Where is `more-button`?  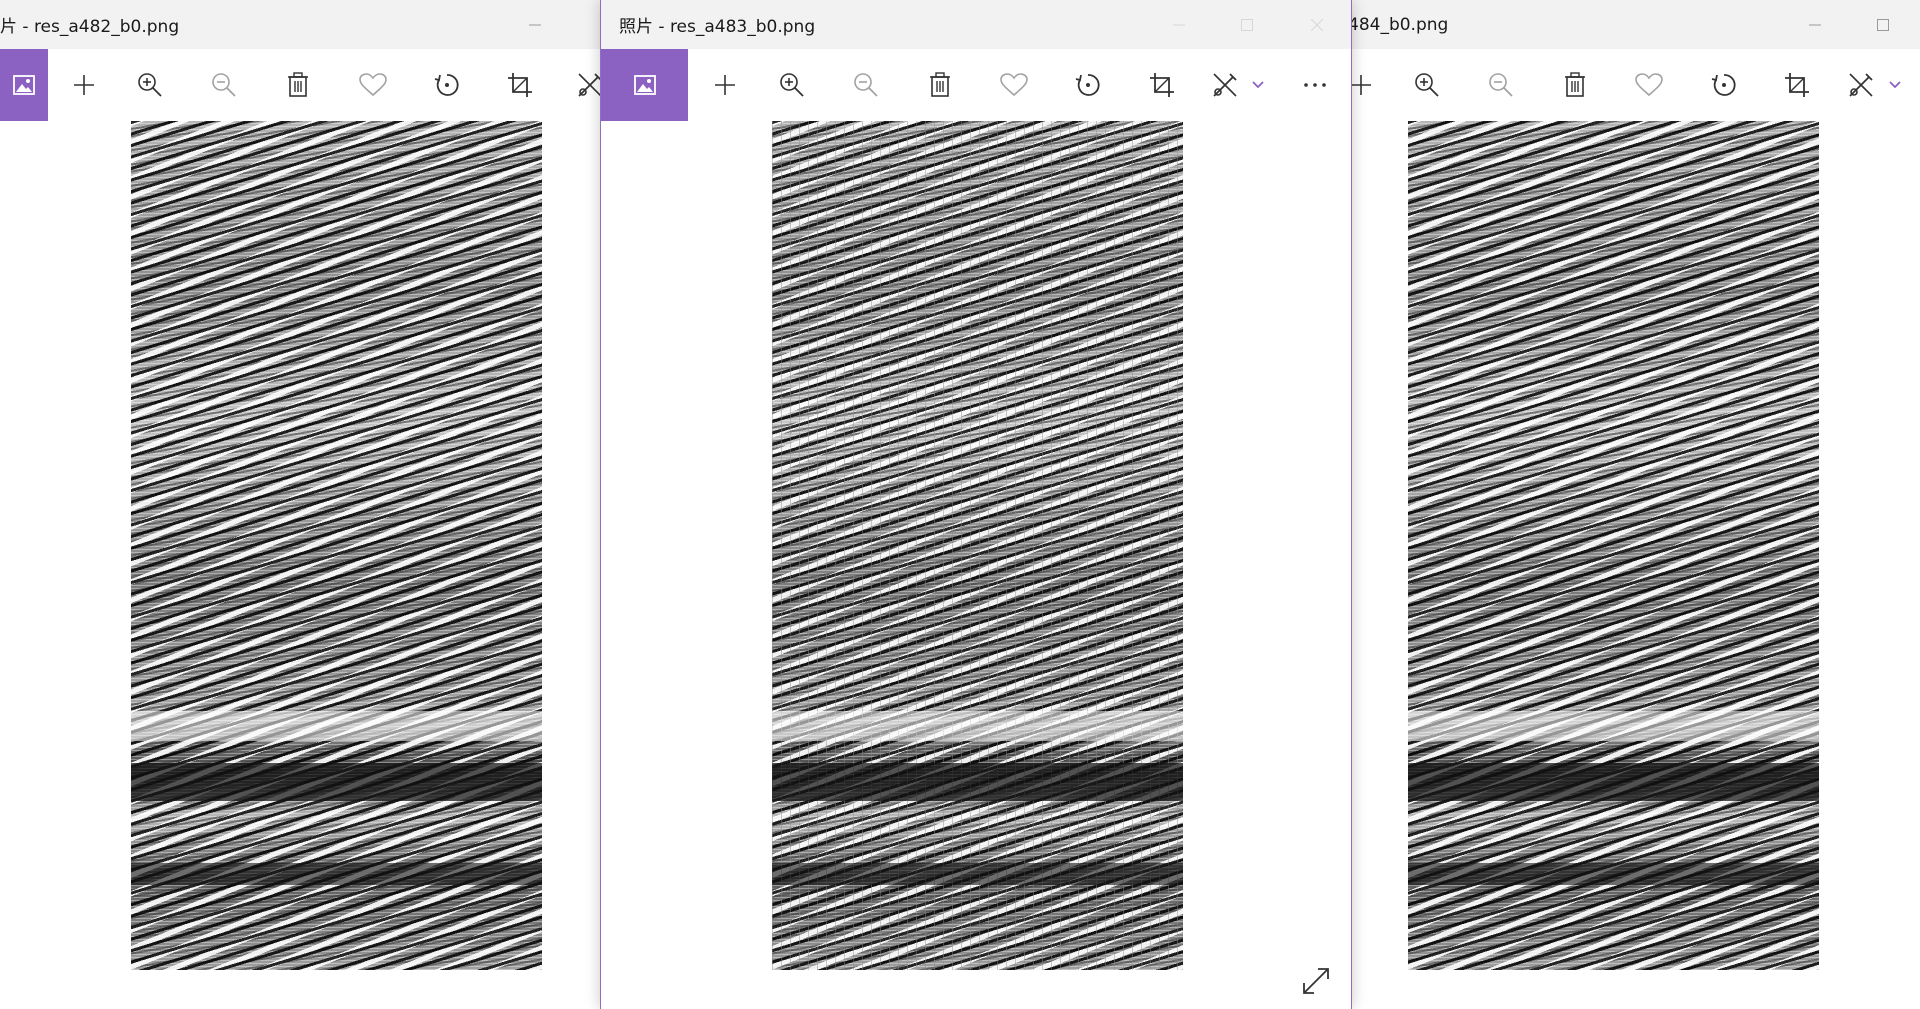 more-button is located at coordinates (1315, 85).